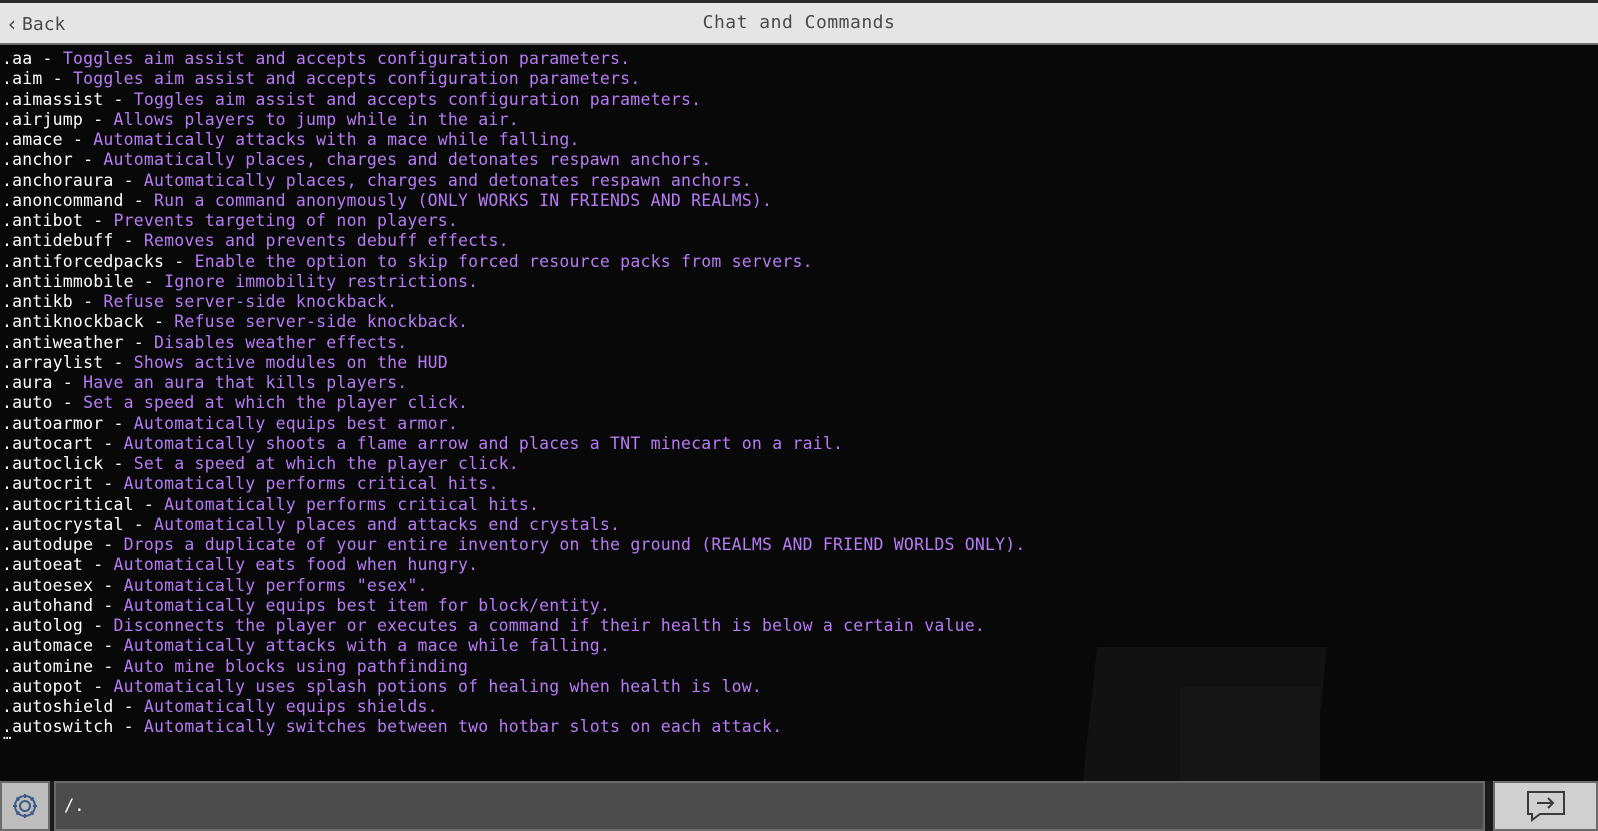  What do you see at coordinates (48, 484) in the screenshot?
I see `command-name: .autocrit` at bounding box center [48, 484].